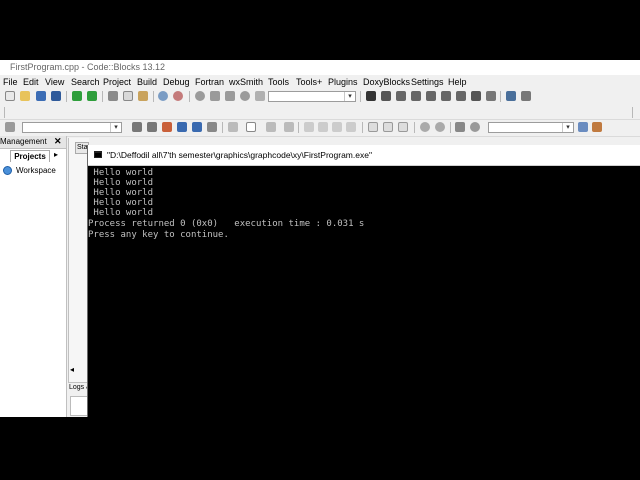 The image size is (640, 480). I want to click on jump-icon, so click(10, 127).